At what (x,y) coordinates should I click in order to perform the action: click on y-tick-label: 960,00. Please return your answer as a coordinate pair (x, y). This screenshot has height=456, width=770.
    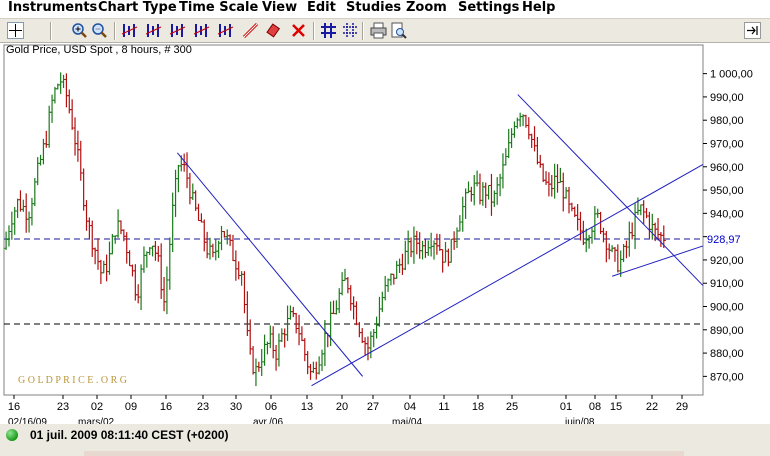
    Looking at the image, I should click on (727, 168).